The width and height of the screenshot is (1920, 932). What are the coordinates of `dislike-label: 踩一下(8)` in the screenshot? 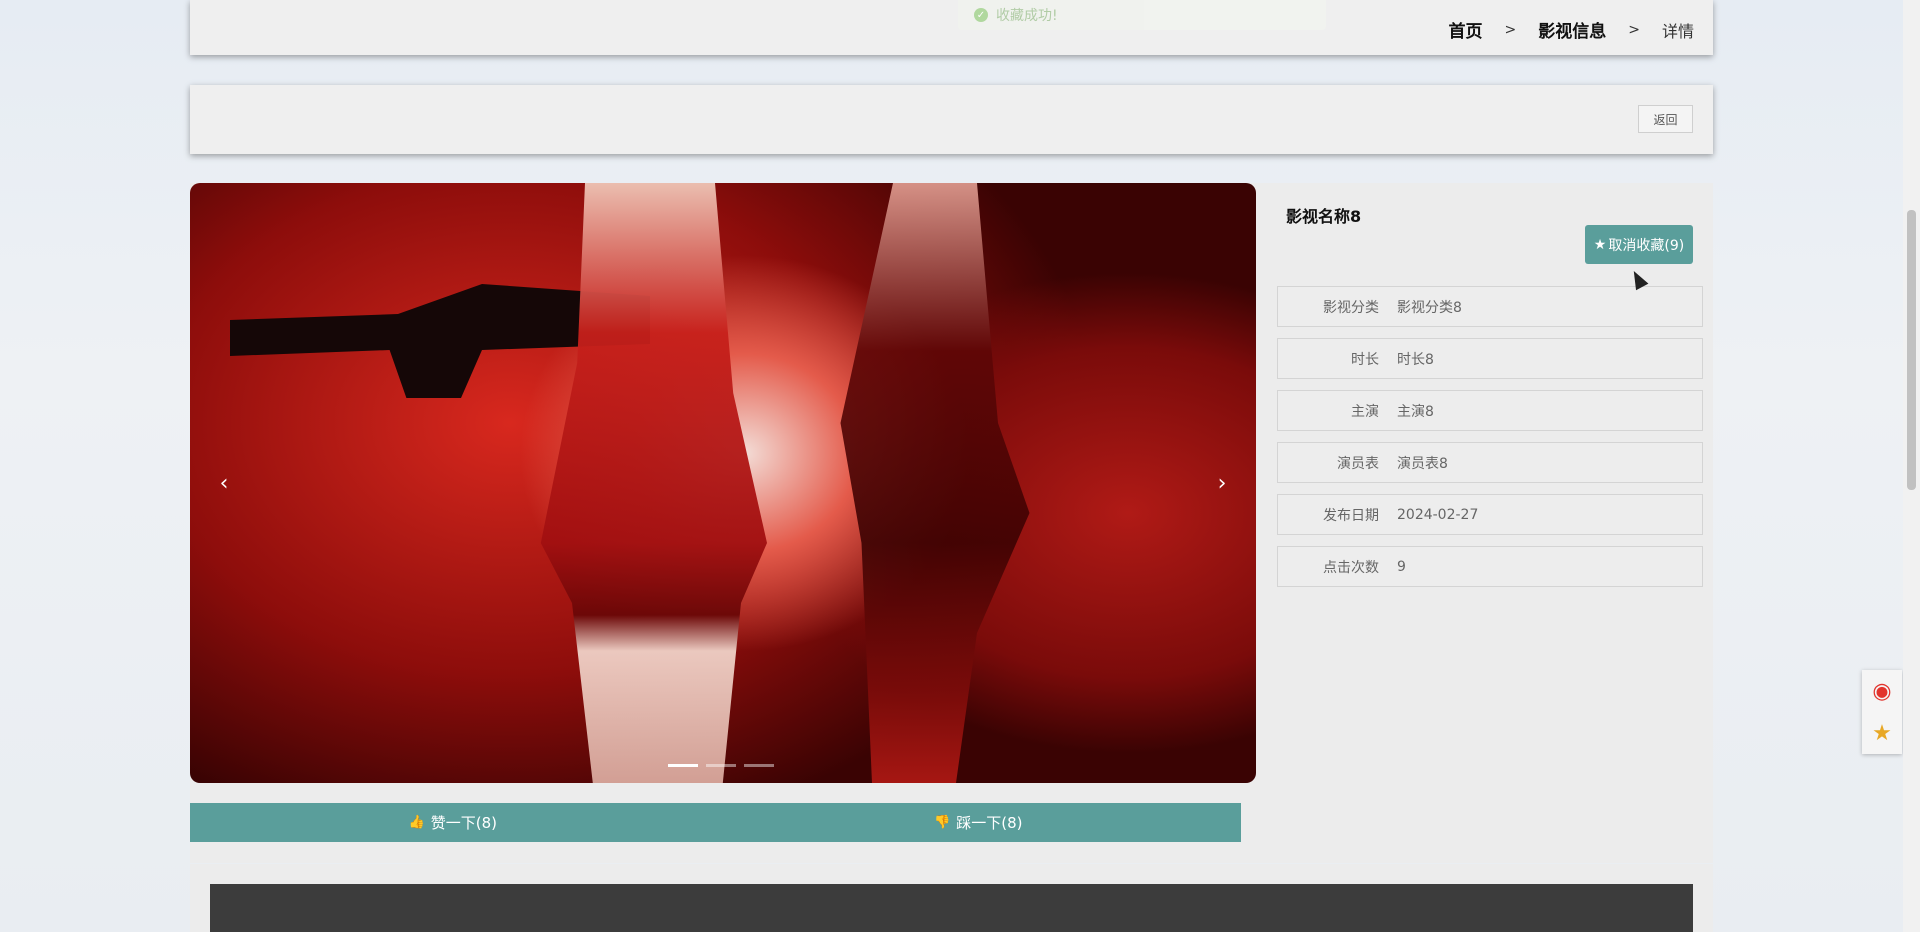 It's located at (989, 823).